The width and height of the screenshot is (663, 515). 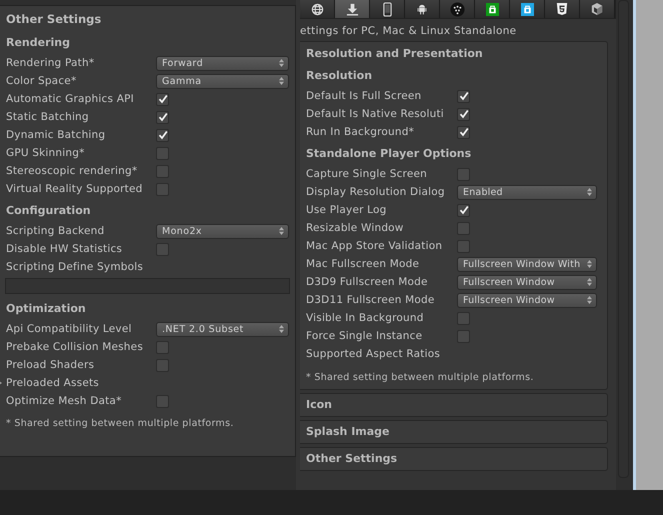 I want to click on download-icon, so click(x=352, y=9).